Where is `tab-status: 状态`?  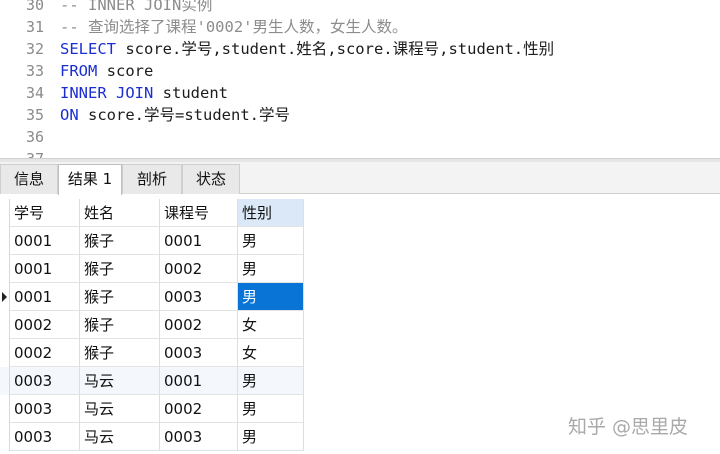
tab-status: 状态 is located at coordinates (211, 179).